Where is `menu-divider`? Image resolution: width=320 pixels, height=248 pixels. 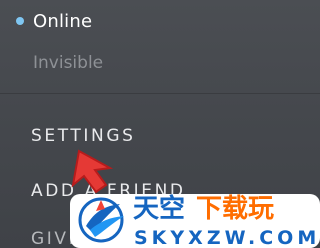
menu-divider is located at coordinates (160, 93).